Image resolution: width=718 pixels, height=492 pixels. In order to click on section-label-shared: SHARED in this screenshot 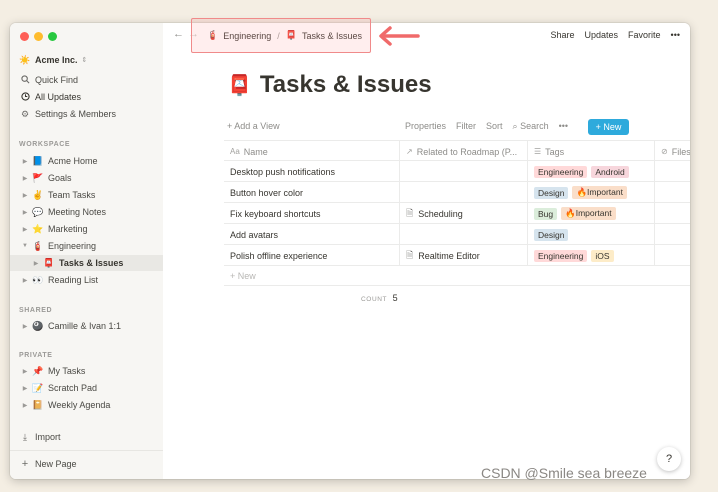, I will do `click(36, 310)`.